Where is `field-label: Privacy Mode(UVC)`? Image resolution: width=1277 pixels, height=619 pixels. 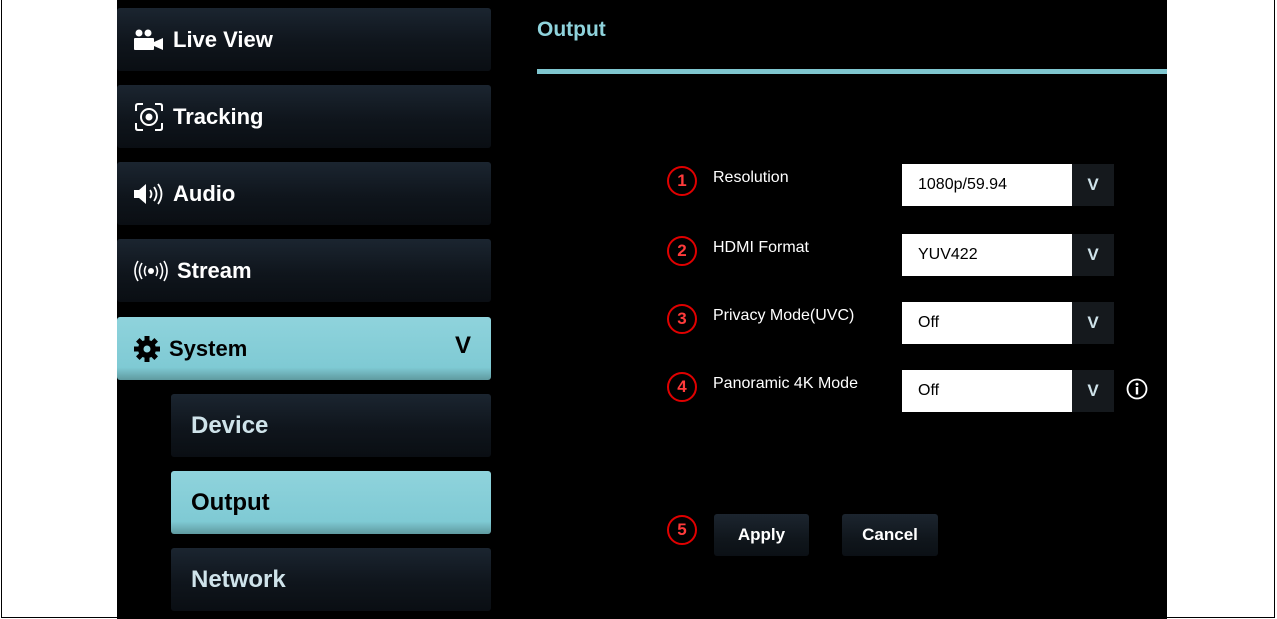 field-label: Privacy Mode(UVC) is located at coordinates (784, 315).